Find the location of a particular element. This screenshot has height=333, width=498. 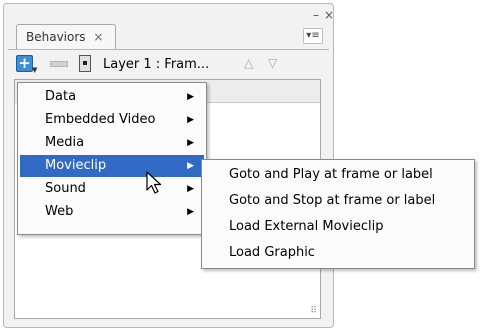

behaviors-toolbar: + ▼ Layer 1 : Fram... △ ▽ is located at coordinates (168, 65).